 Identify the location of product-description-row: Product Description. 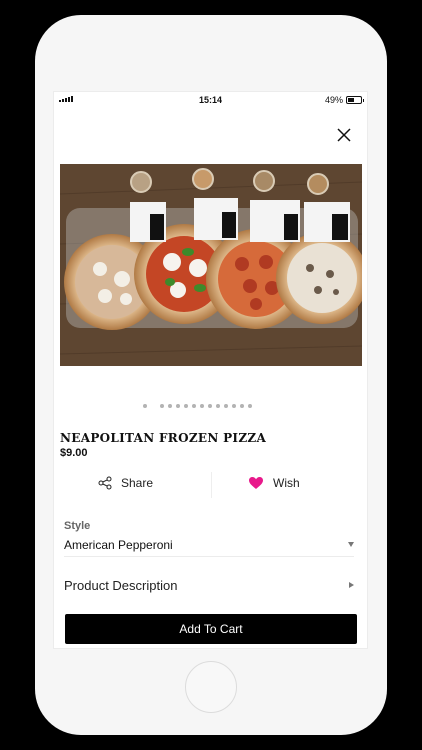
(209, 586).